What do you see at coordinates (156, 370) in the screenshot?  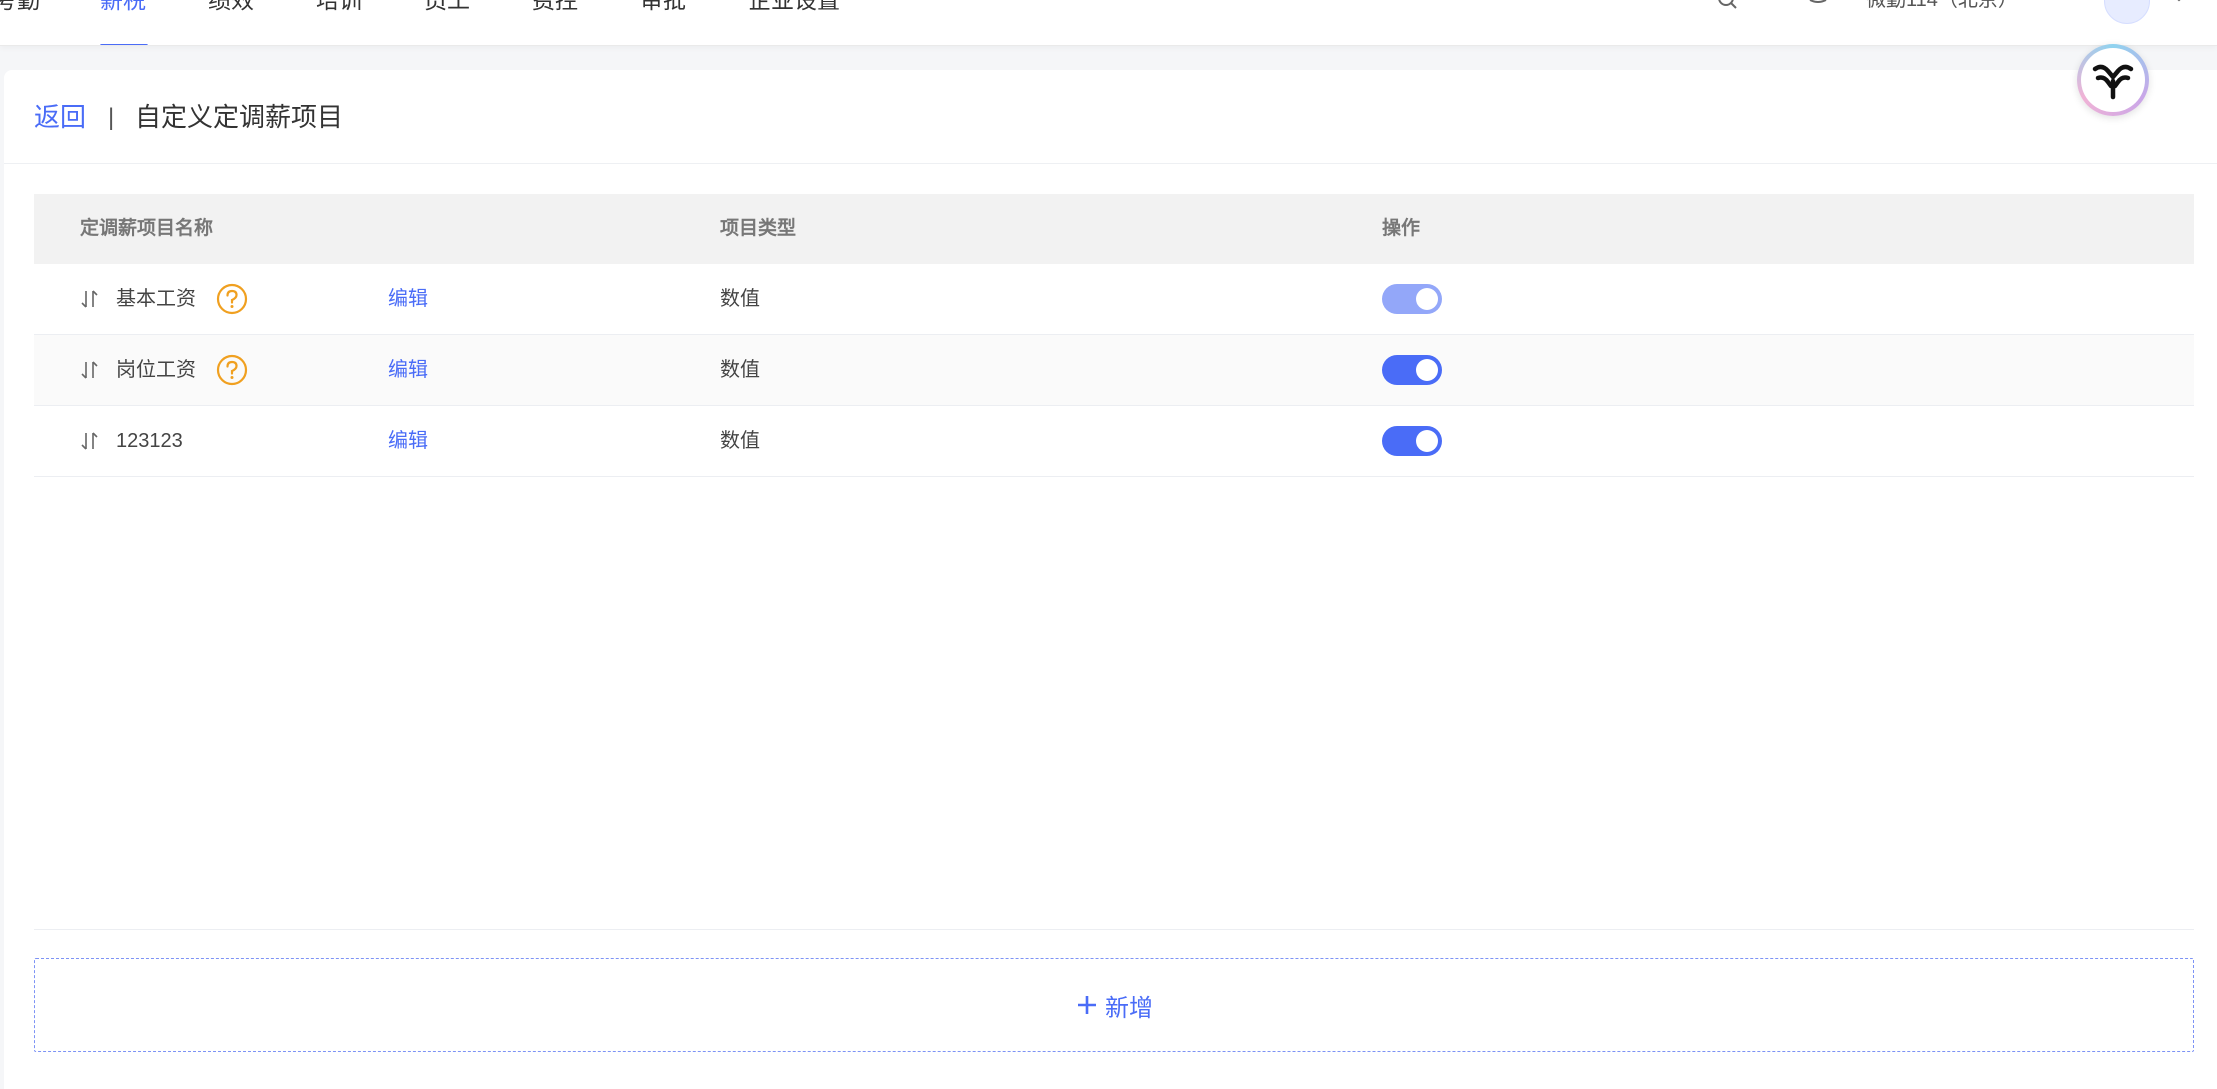 I see `item-name: 岗位工资` at bounding box center [156, 370].